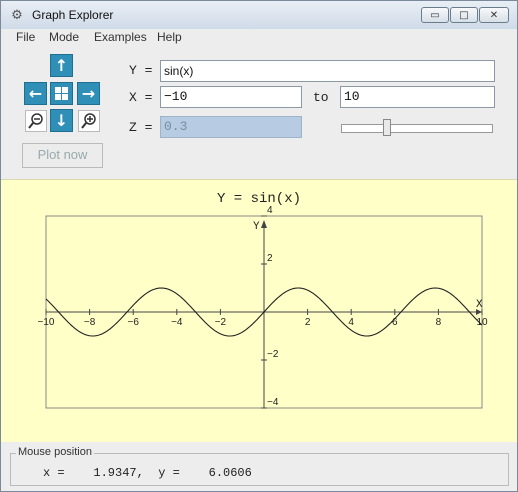 This screenshot has width=518, height=492. What do you see at coordinates (61, 120) in the screenshot?
I see `pan-down-button: ↓` at bounding box center [61, 120].